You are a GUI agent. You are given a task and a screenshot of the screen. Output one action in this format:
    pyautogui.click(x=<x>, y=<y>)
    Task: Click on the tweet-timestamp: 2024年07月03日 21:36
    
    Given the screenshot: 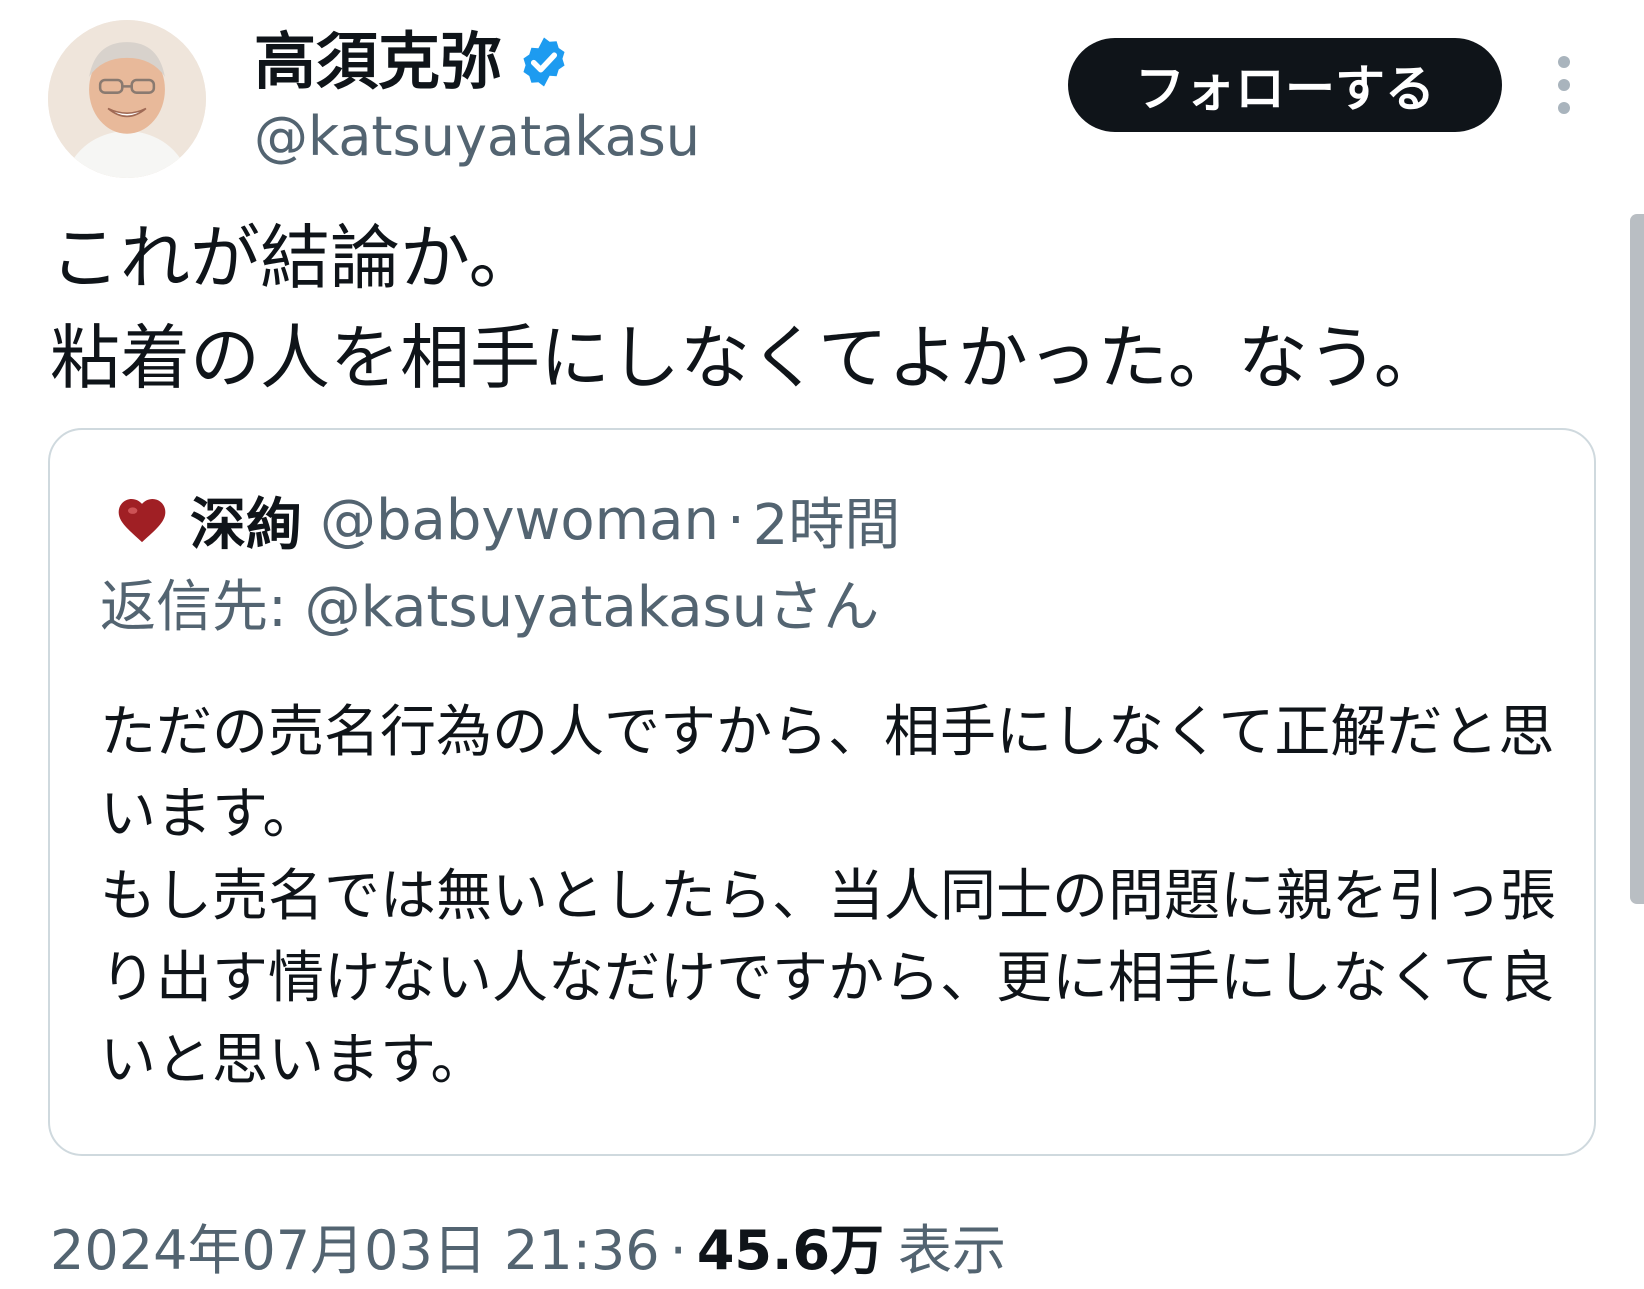 What is the action you would take?
    pyautogui.click(x=355, y=1250)
    